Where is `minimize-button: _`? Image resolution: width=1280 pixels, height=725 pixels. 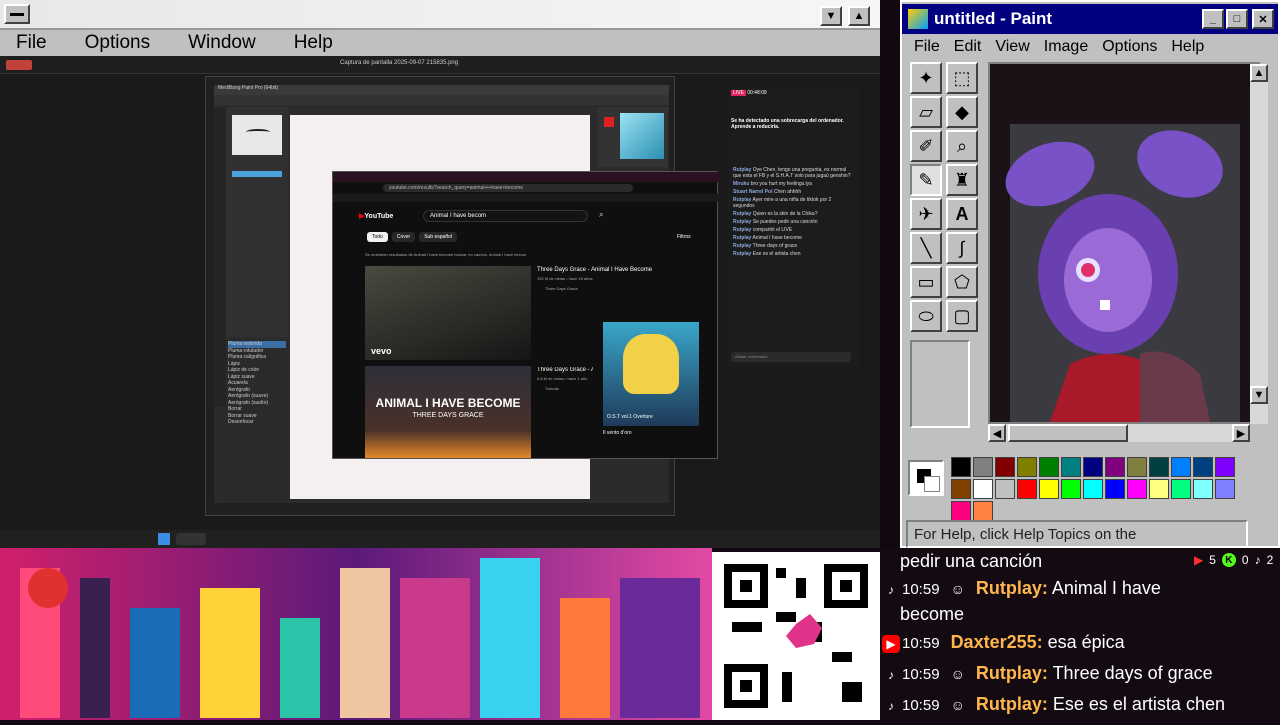 minimize-button: _ is located at coordinates (1213, 19).